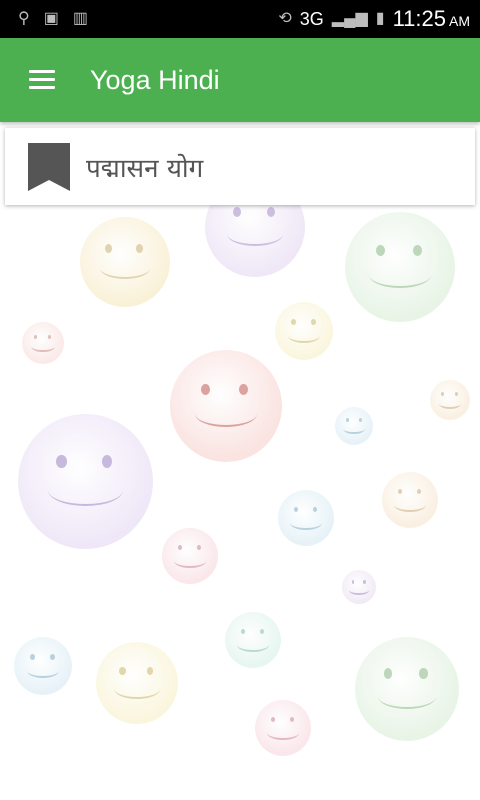 The height and width of the screenshot is (800, 480). What do you see at coordinates (24, 18) in the screenshot?
I see `usb-icon: ⚲` at bounding box center [24, 18].